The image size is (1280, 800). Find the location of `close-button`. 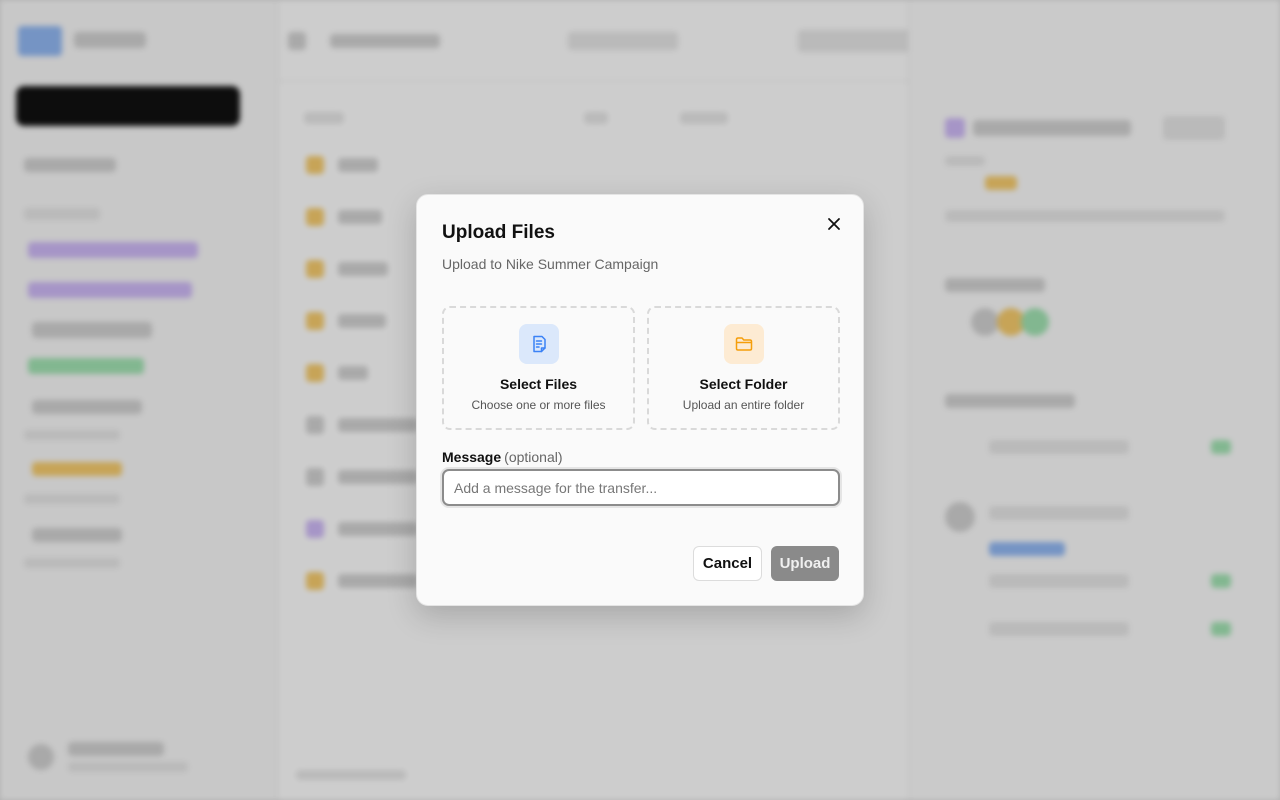

close-button is located at coordinates (834, 226).